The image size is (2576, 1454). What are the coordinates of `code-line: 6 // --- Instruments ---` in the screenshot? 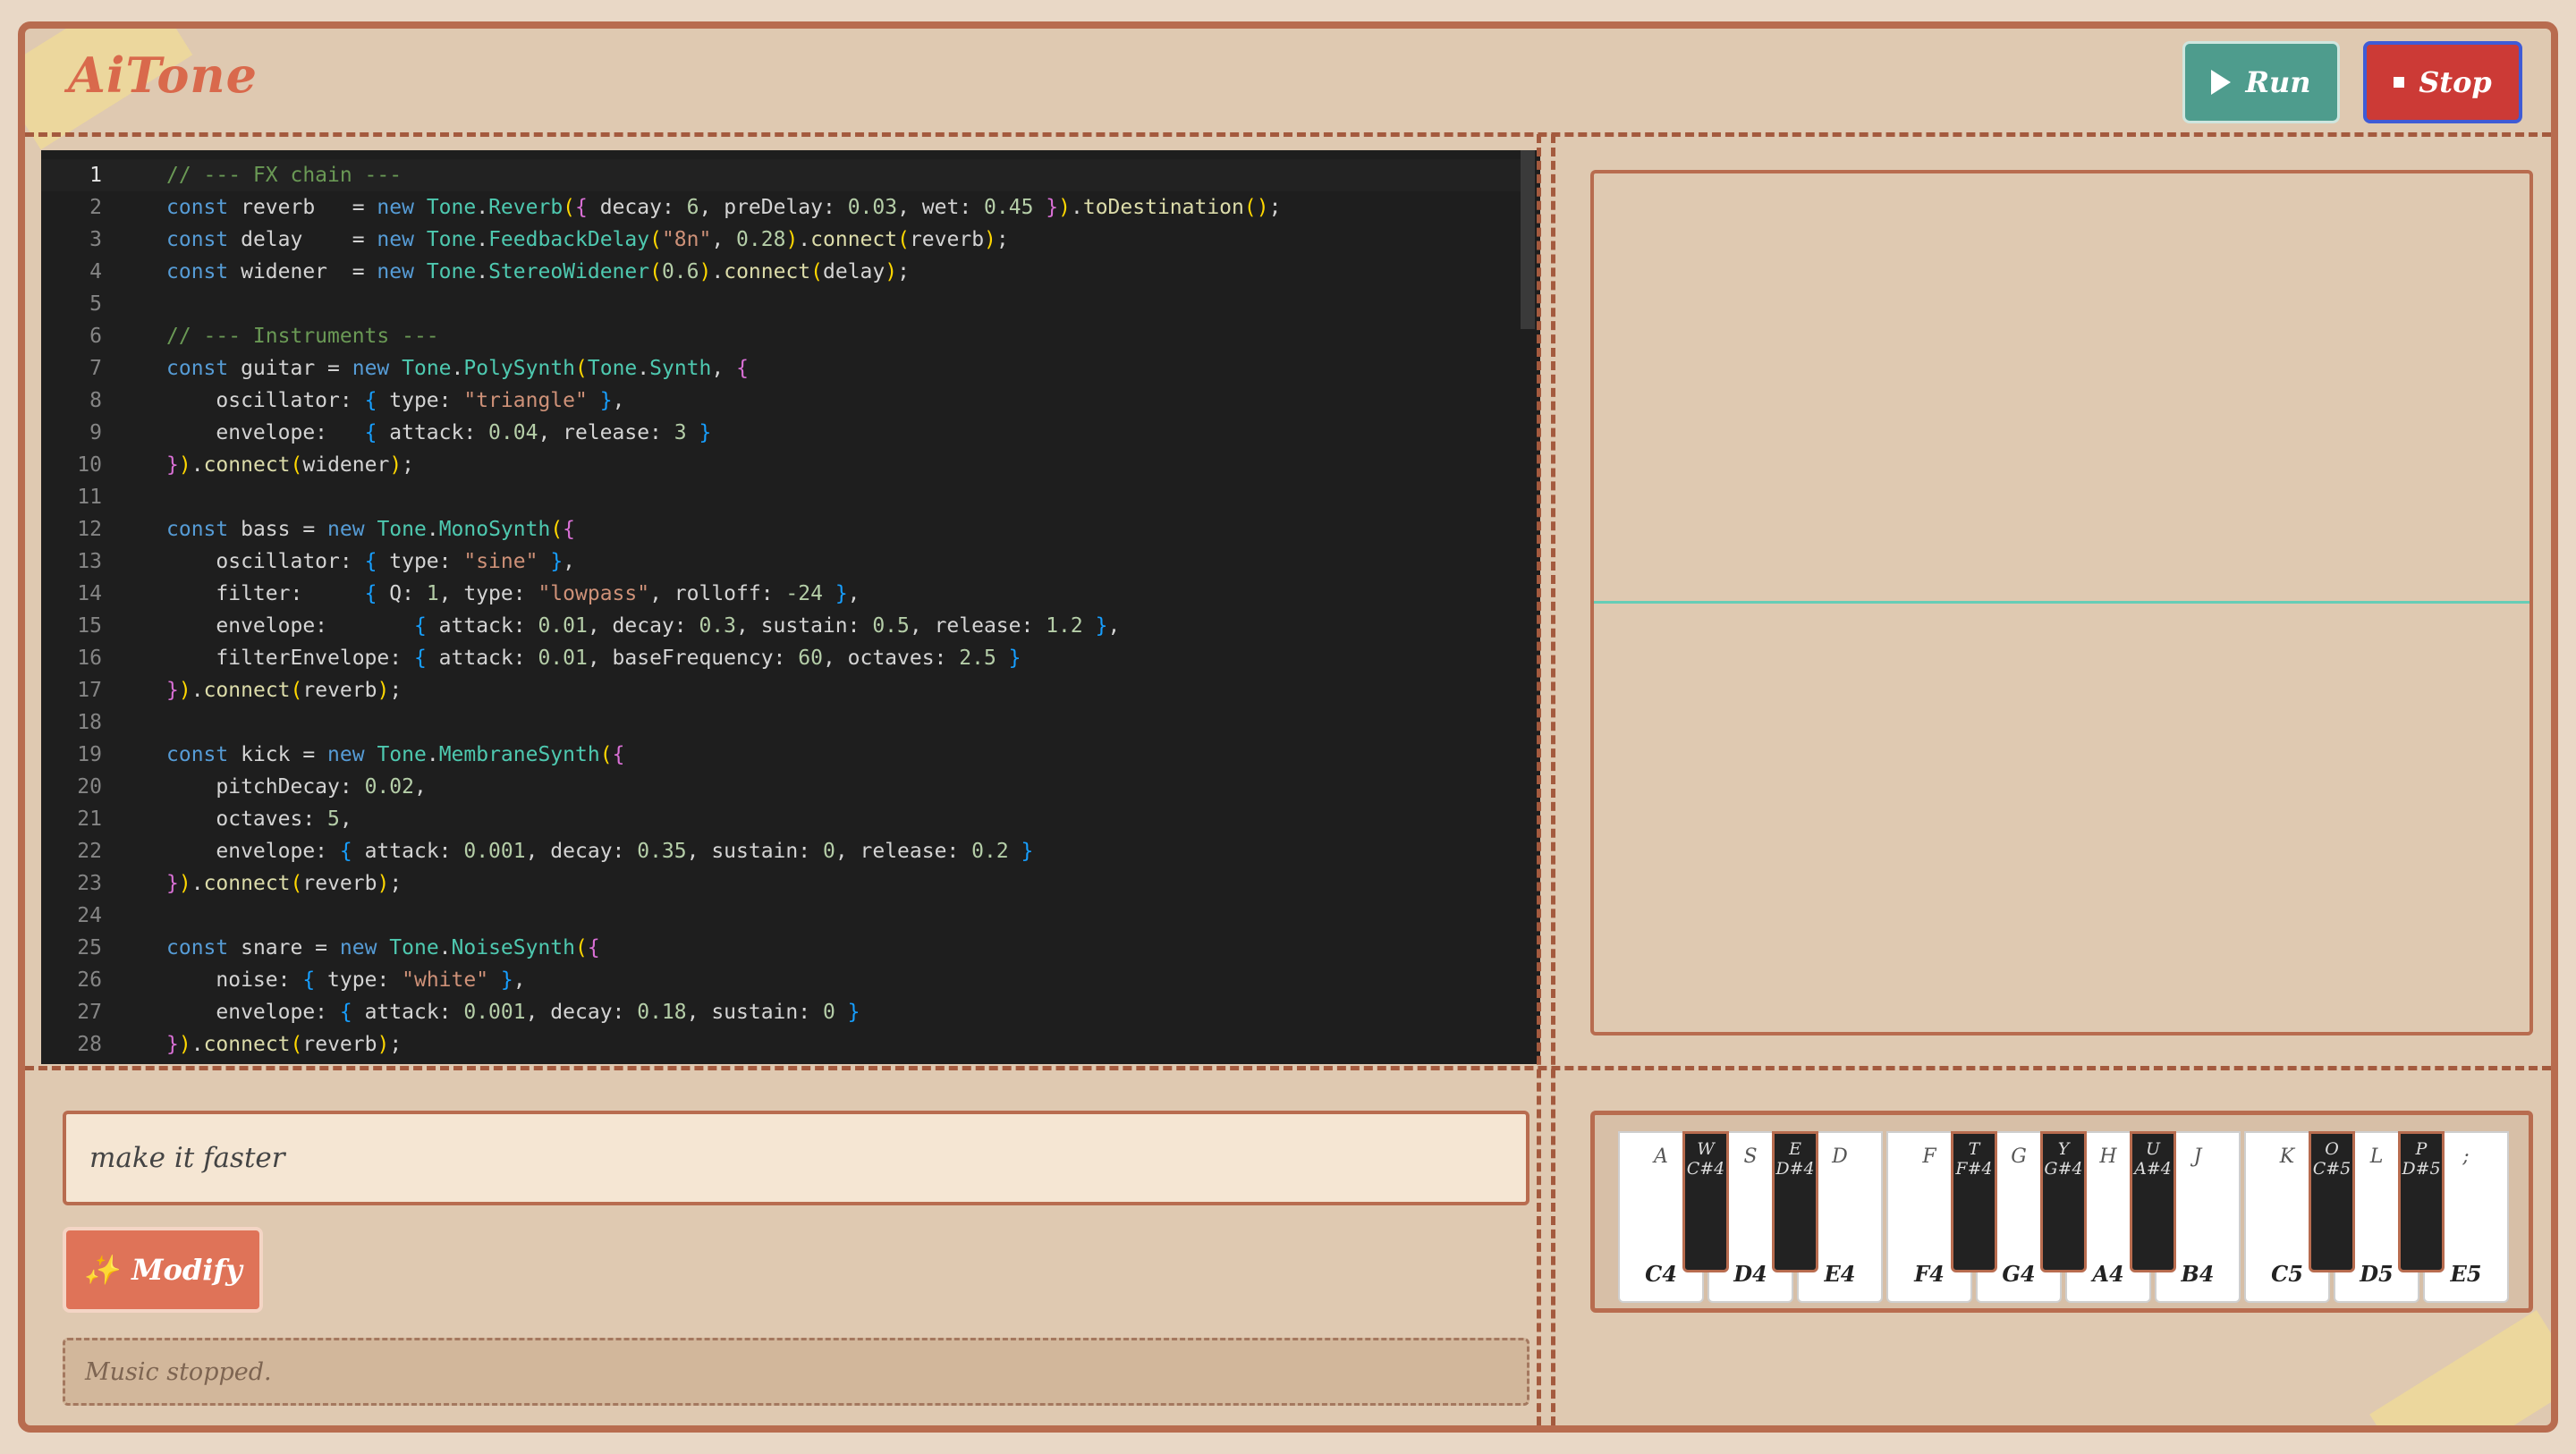 It's located at (781, 336).